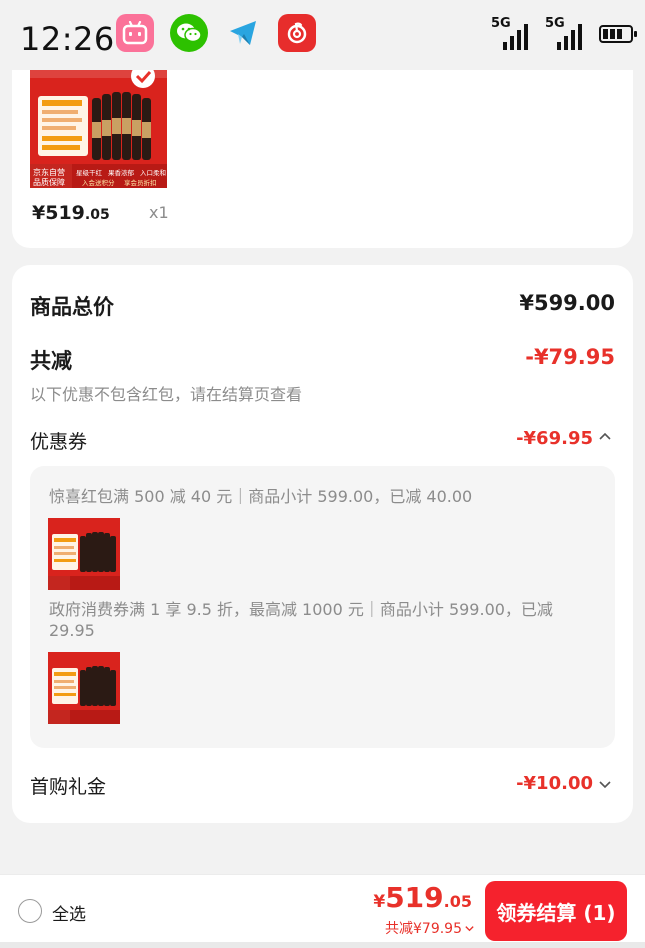 Image resolution: width=645 pixels, height=948 pixels. I want to click on checkout-bar: 全选 ¥519.05 共减¥79.95 领券结算 (1), so click(322, 911).